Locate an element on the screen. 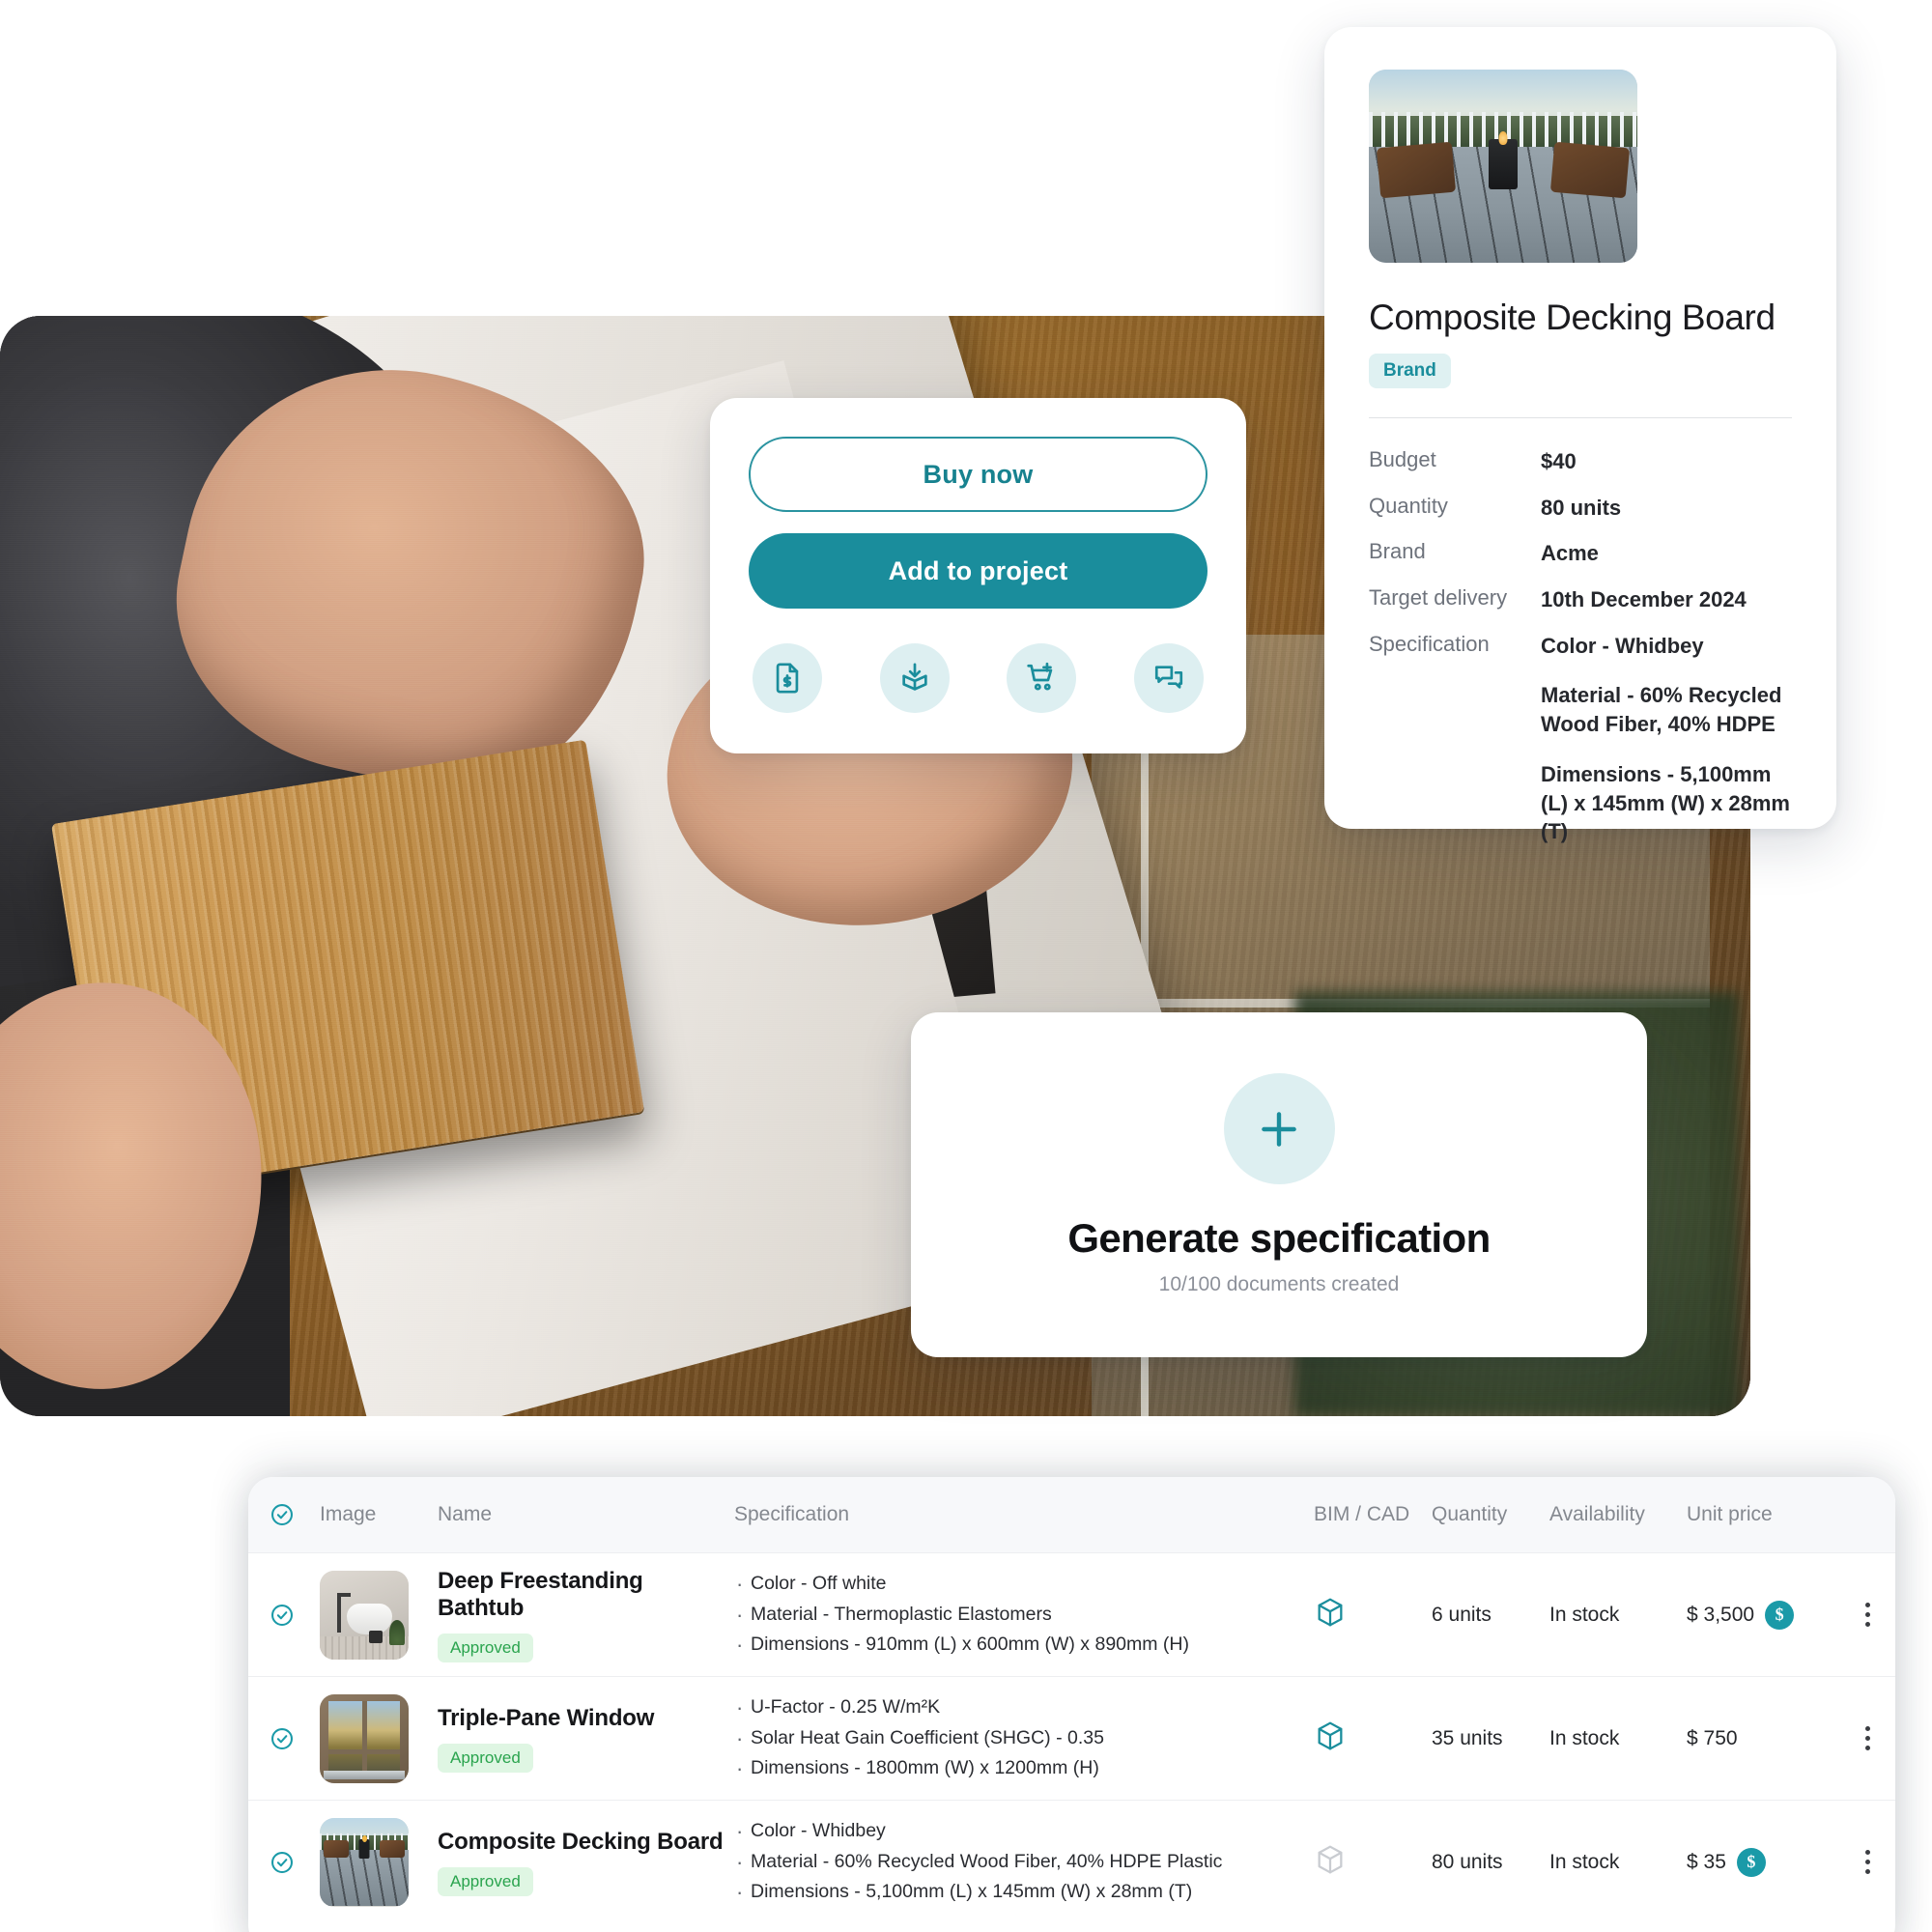  row-quantity: 35 units is located at coordinates (1467, 1737).